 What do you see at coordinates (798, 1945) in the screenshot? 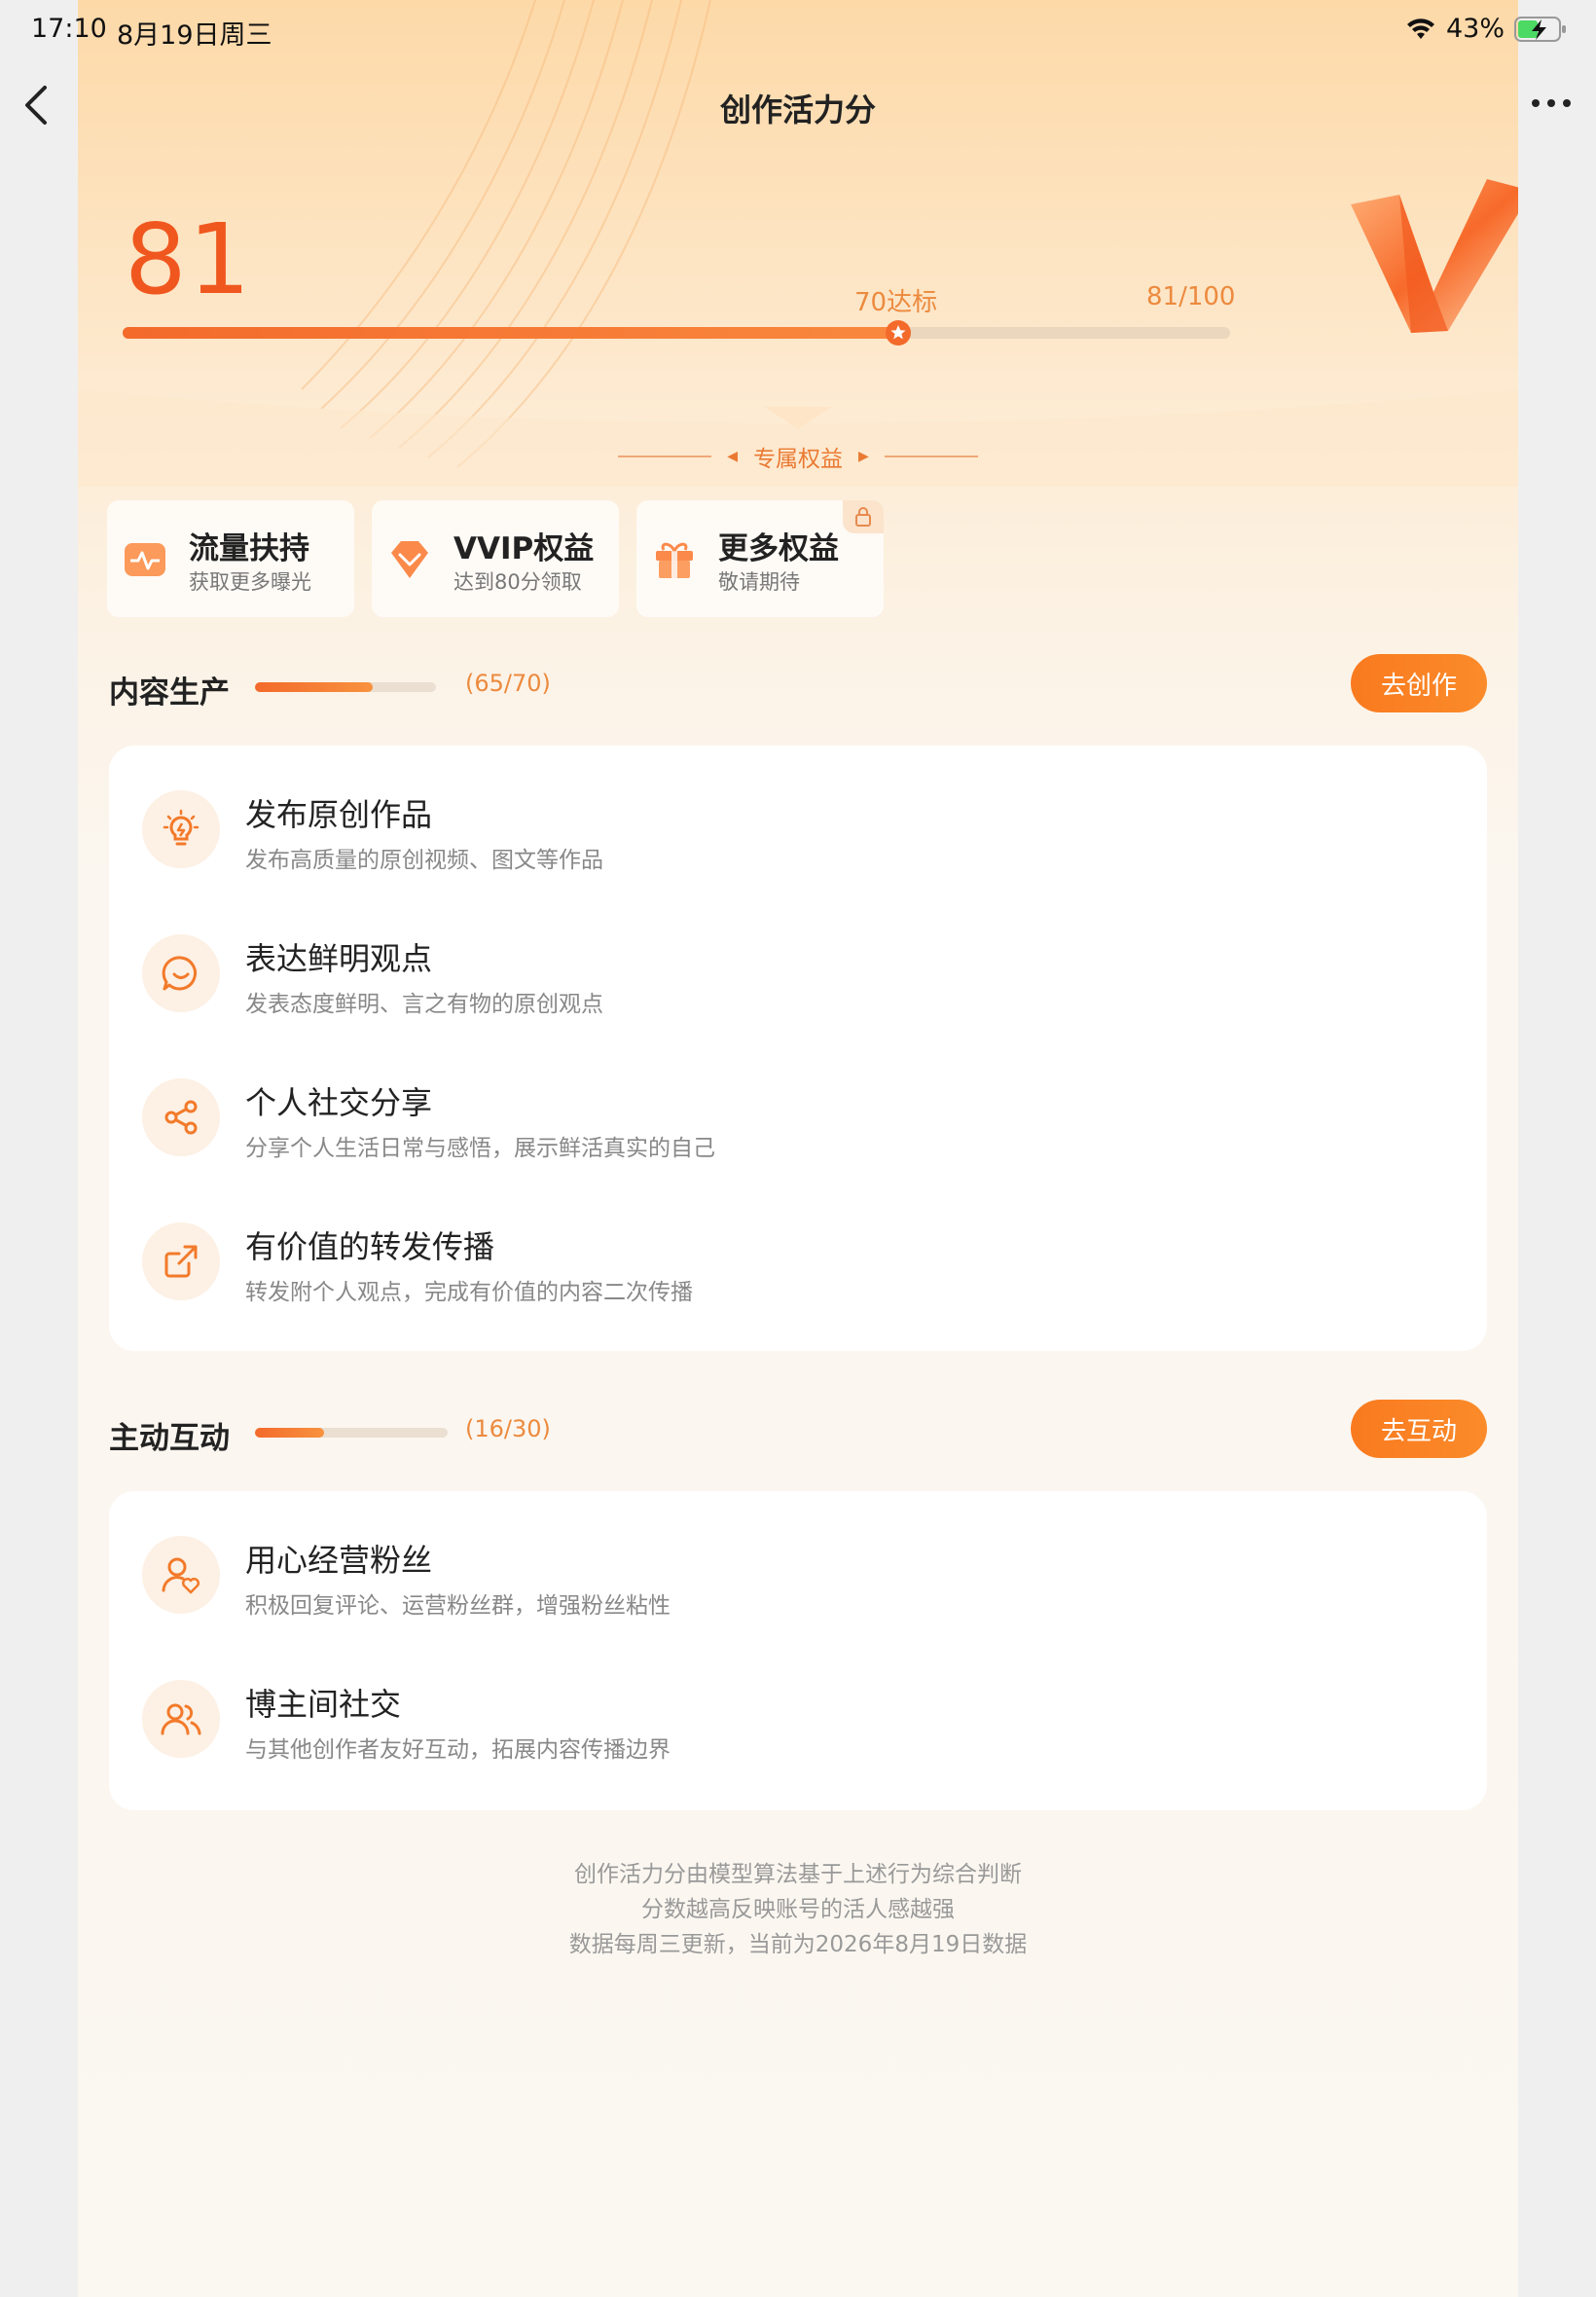
I see `footer-line: 数据每周三更新，当前为2026年8月19日数据` at bounding box center [798, 1945].